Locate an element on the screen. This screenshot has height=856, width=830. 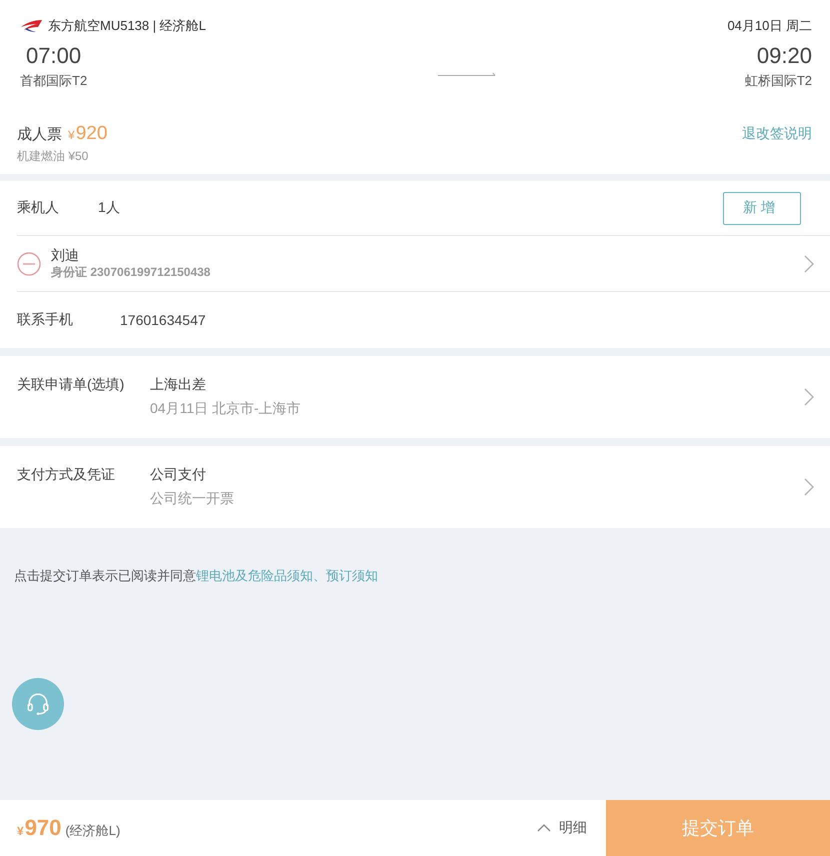
add-passenger-button: 新增 is located at coordinates (762, 208).